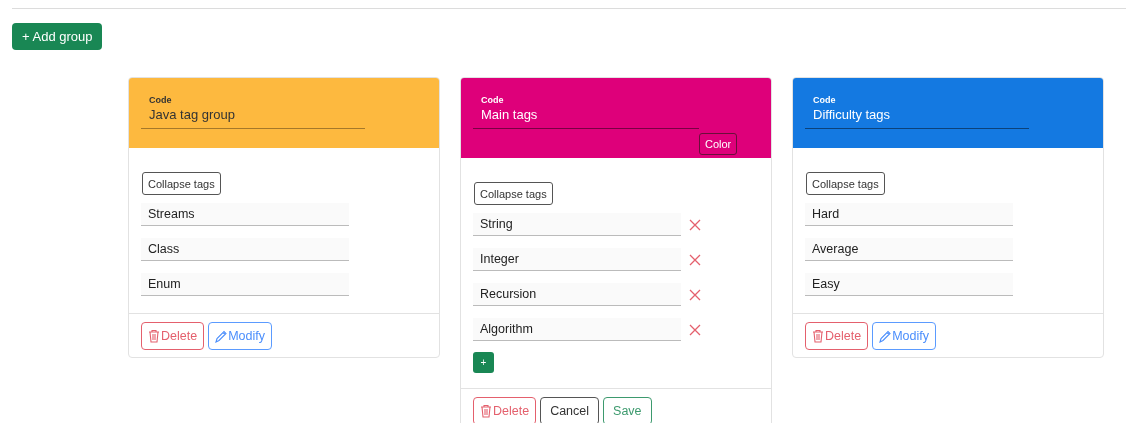  Describe the element at coordinates (483, 362) in the screenshot. I see `add-tag-button: +` at that location.